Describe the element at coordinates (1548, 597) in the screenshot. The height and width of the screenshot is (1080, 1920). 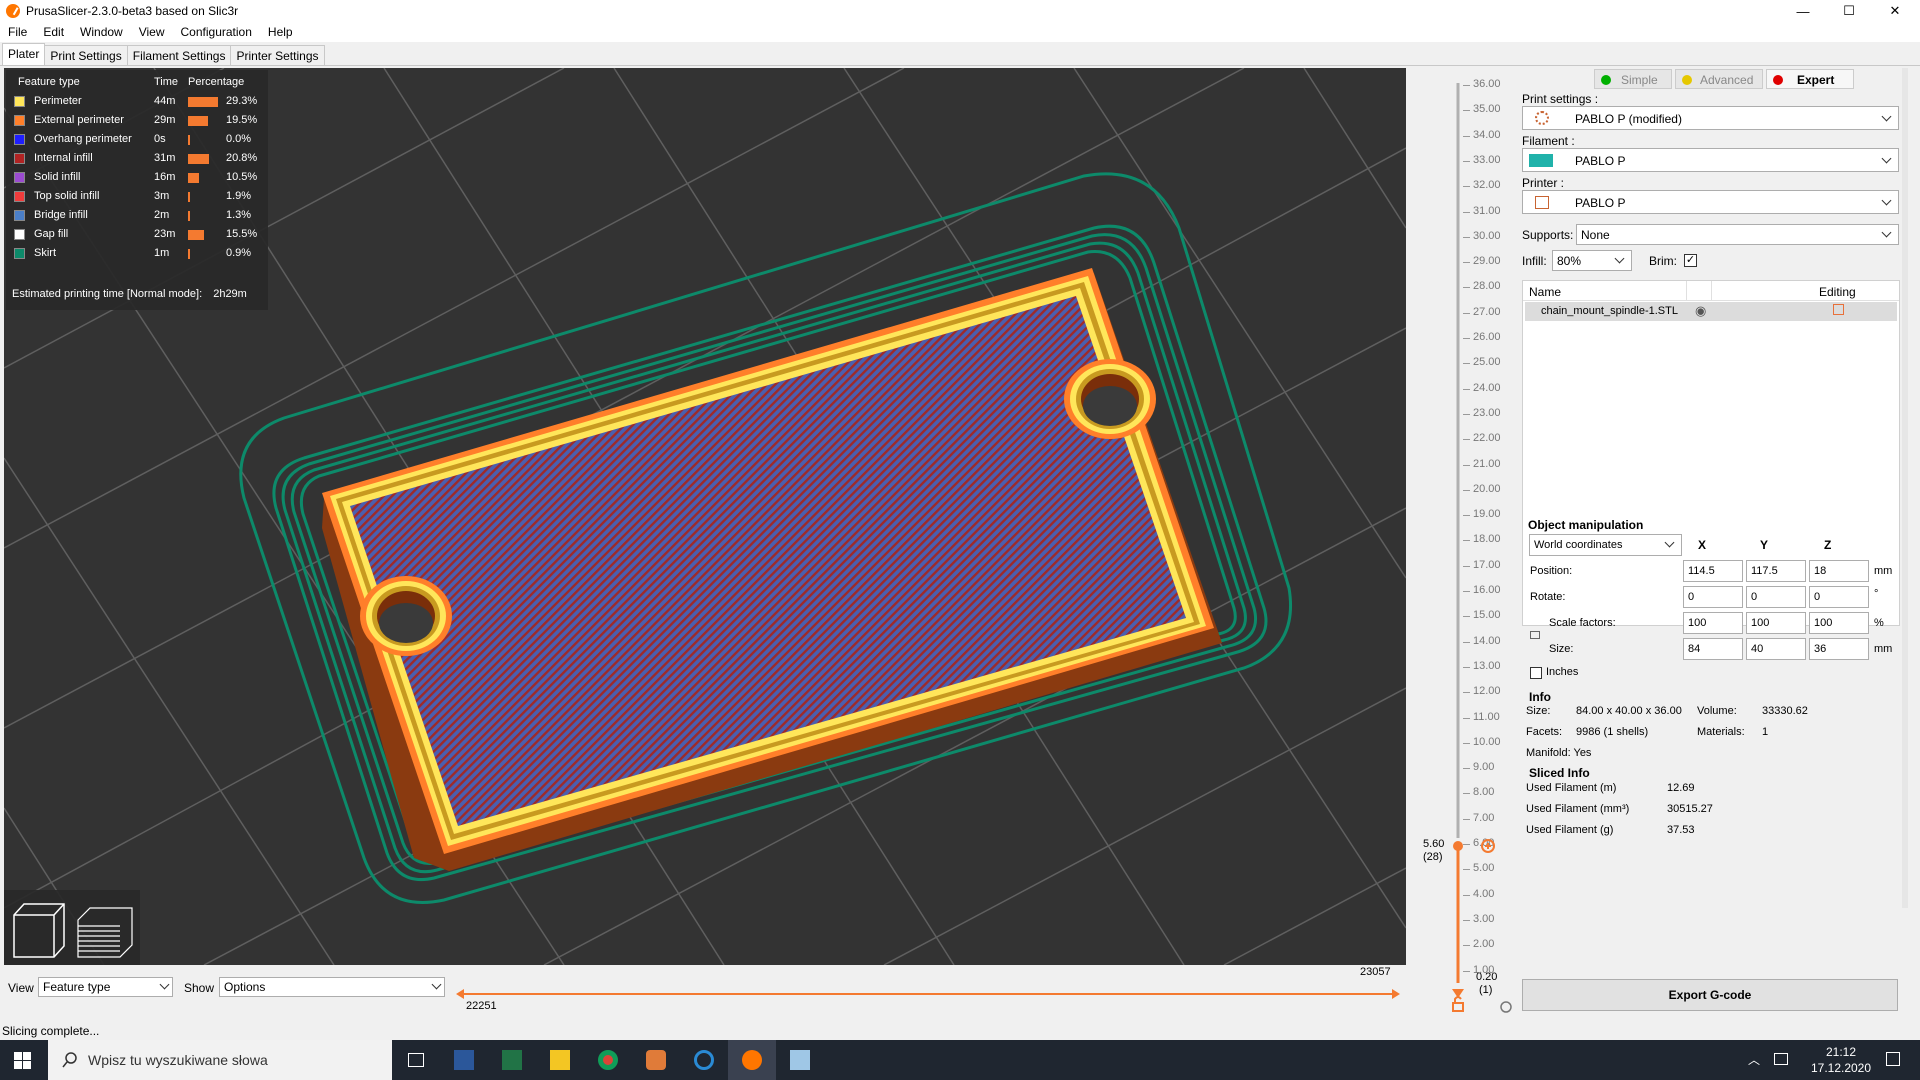
I see `rotate-label: Rotate:` at that location.